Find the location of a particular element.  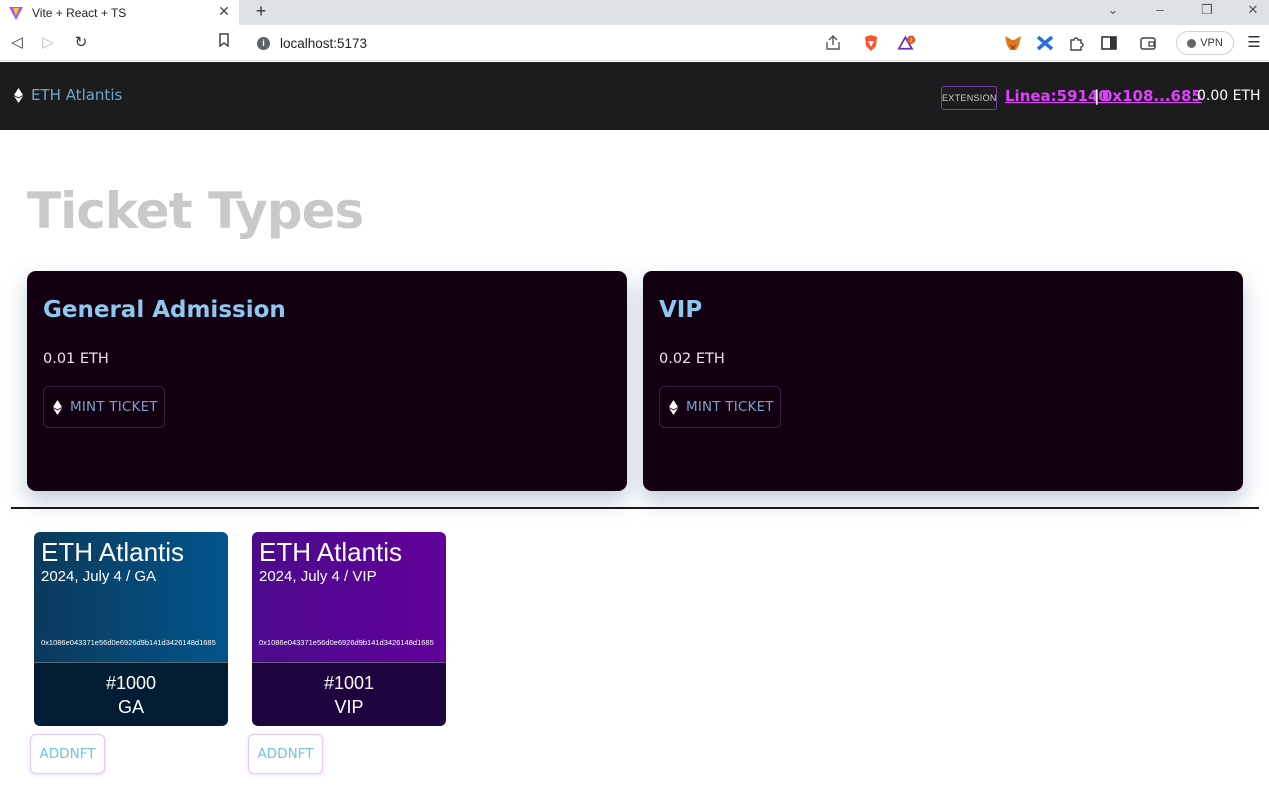

nft-ticket-kind: GA is located at coordinates (130, 707).